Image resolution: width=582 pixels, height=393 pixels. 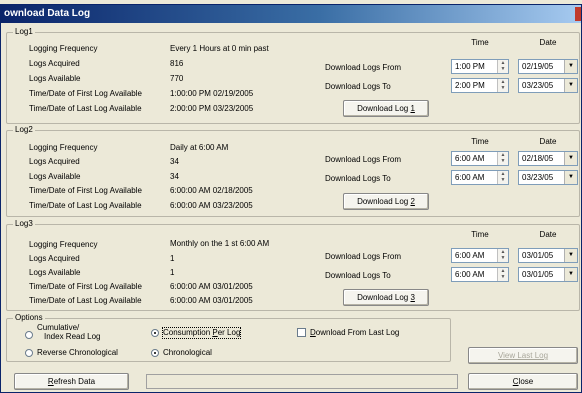 What do you see at coordinates (480, 141) in the screenshot?
I see `log2-time-header: Time` at bounding box center [480, 141].